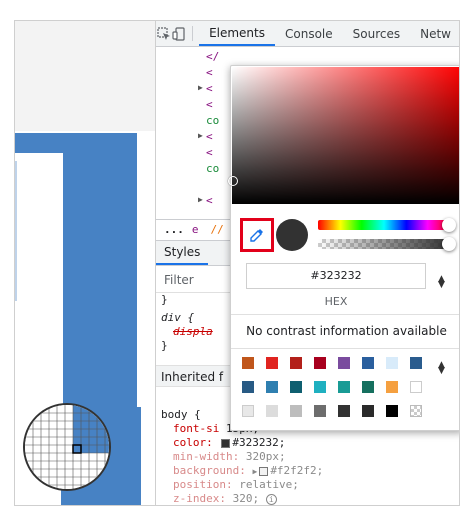  I want to click on declaration-z-index: z-index: 320; i, so click(225, 498).